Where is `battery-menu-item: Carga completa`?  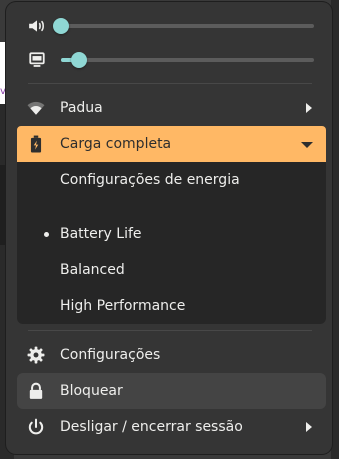 battery-menu-item: Carga completa is located at coordinates (171, 144).